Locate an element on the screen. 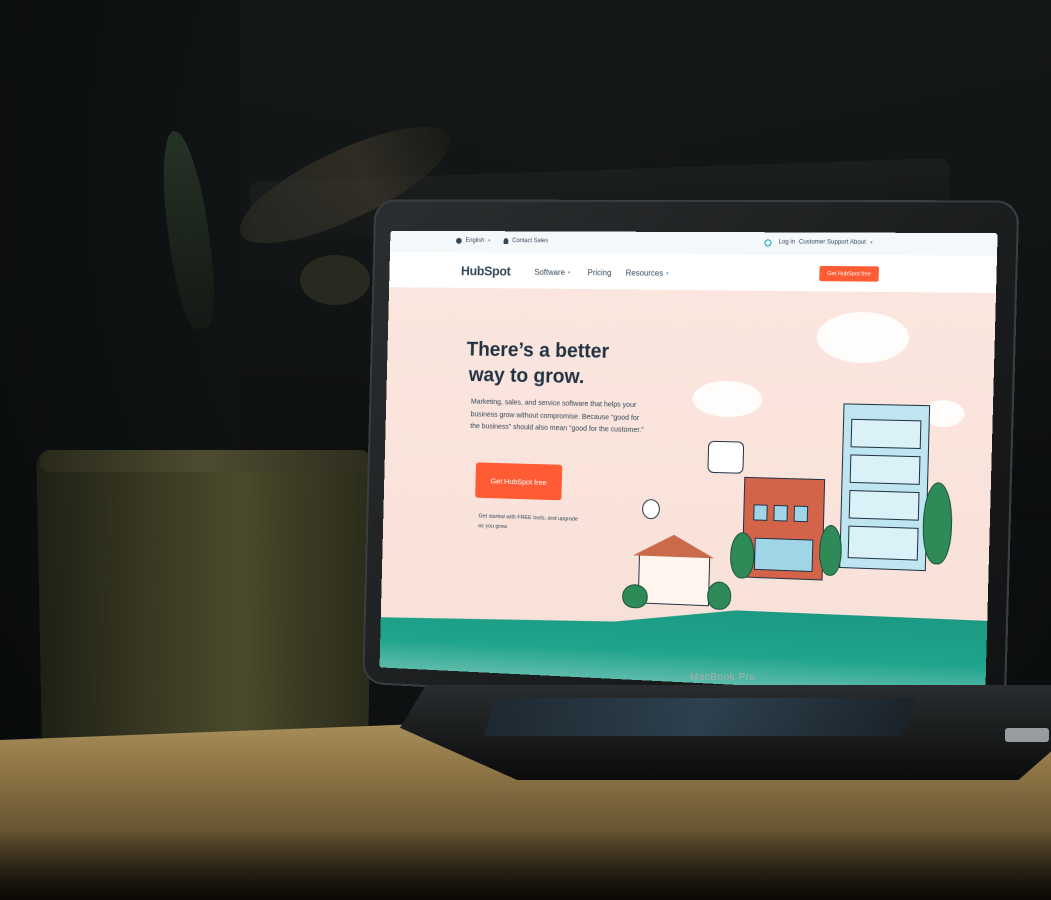  about-label: About is located at coordinates (857, 242).